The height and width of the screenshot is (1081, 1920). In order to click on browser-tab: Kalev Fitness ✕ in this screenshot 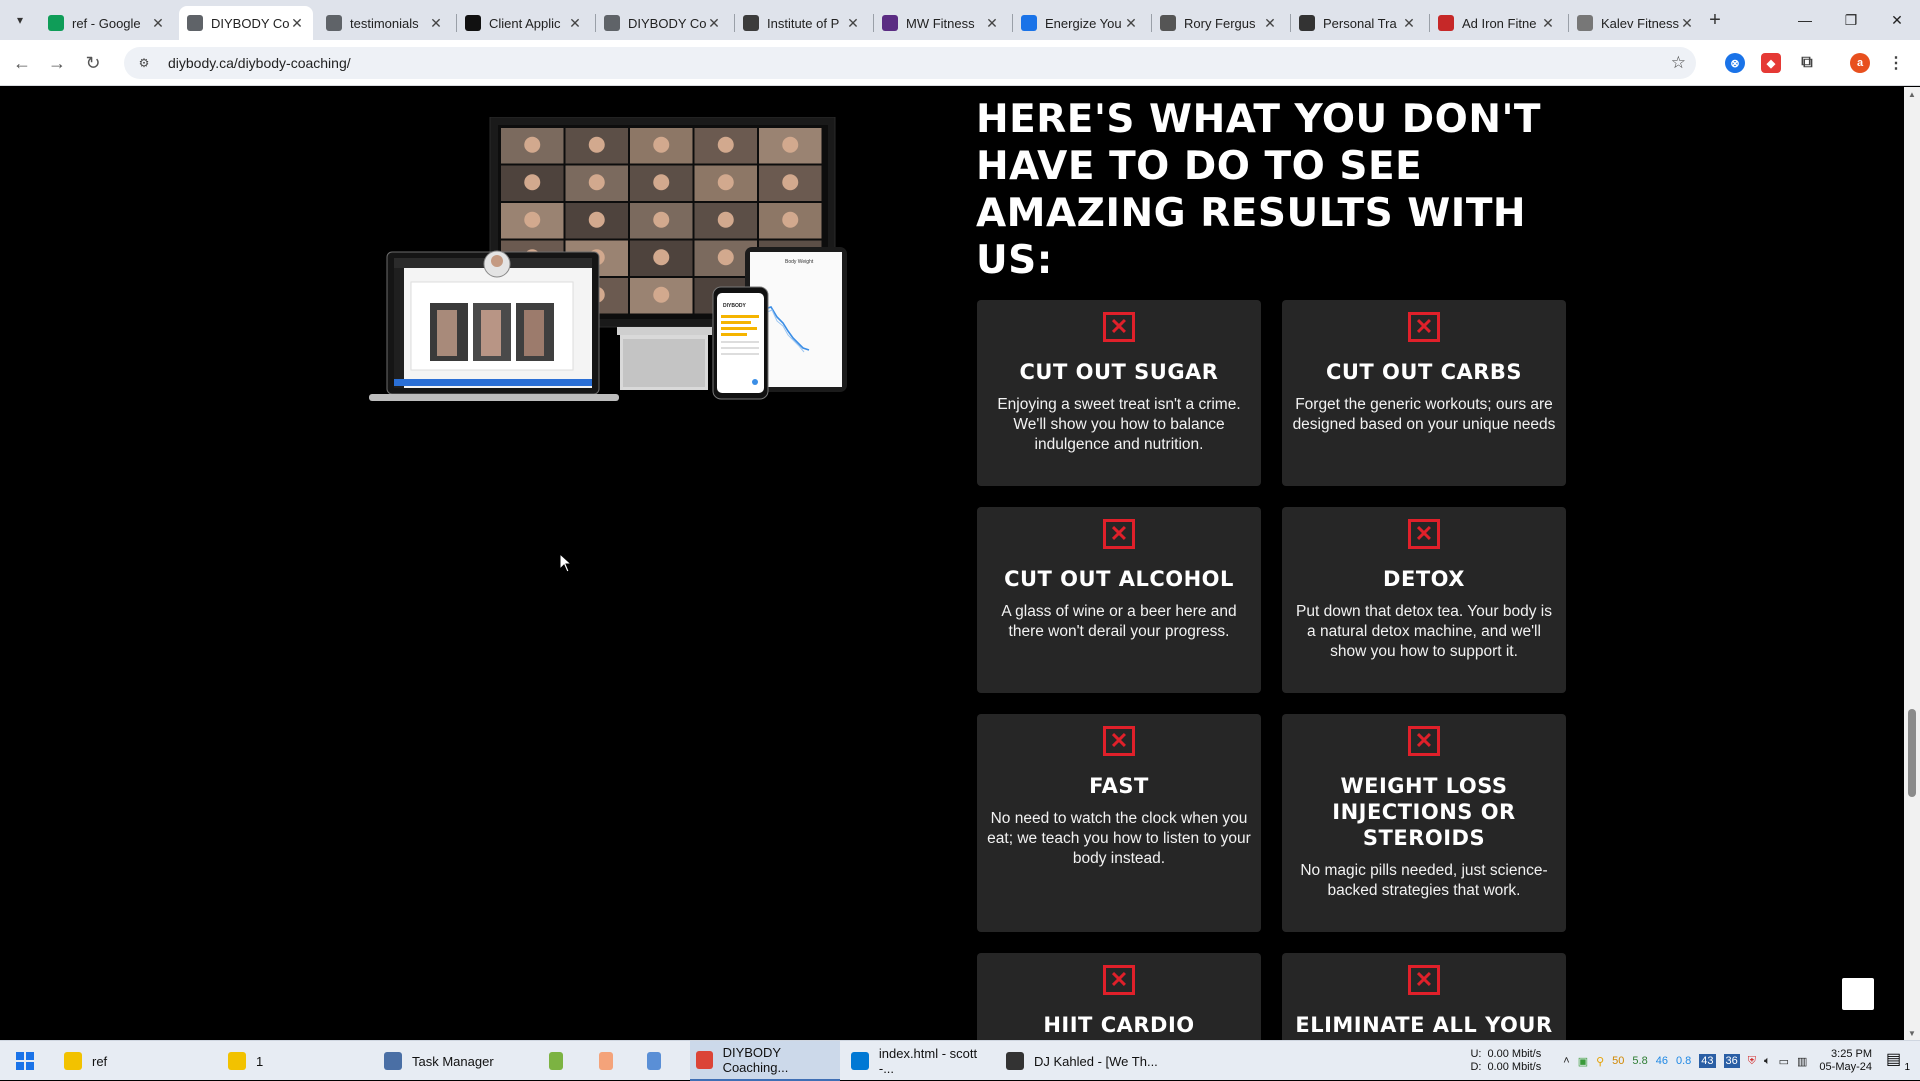, I will do `click(1636, 23)`.